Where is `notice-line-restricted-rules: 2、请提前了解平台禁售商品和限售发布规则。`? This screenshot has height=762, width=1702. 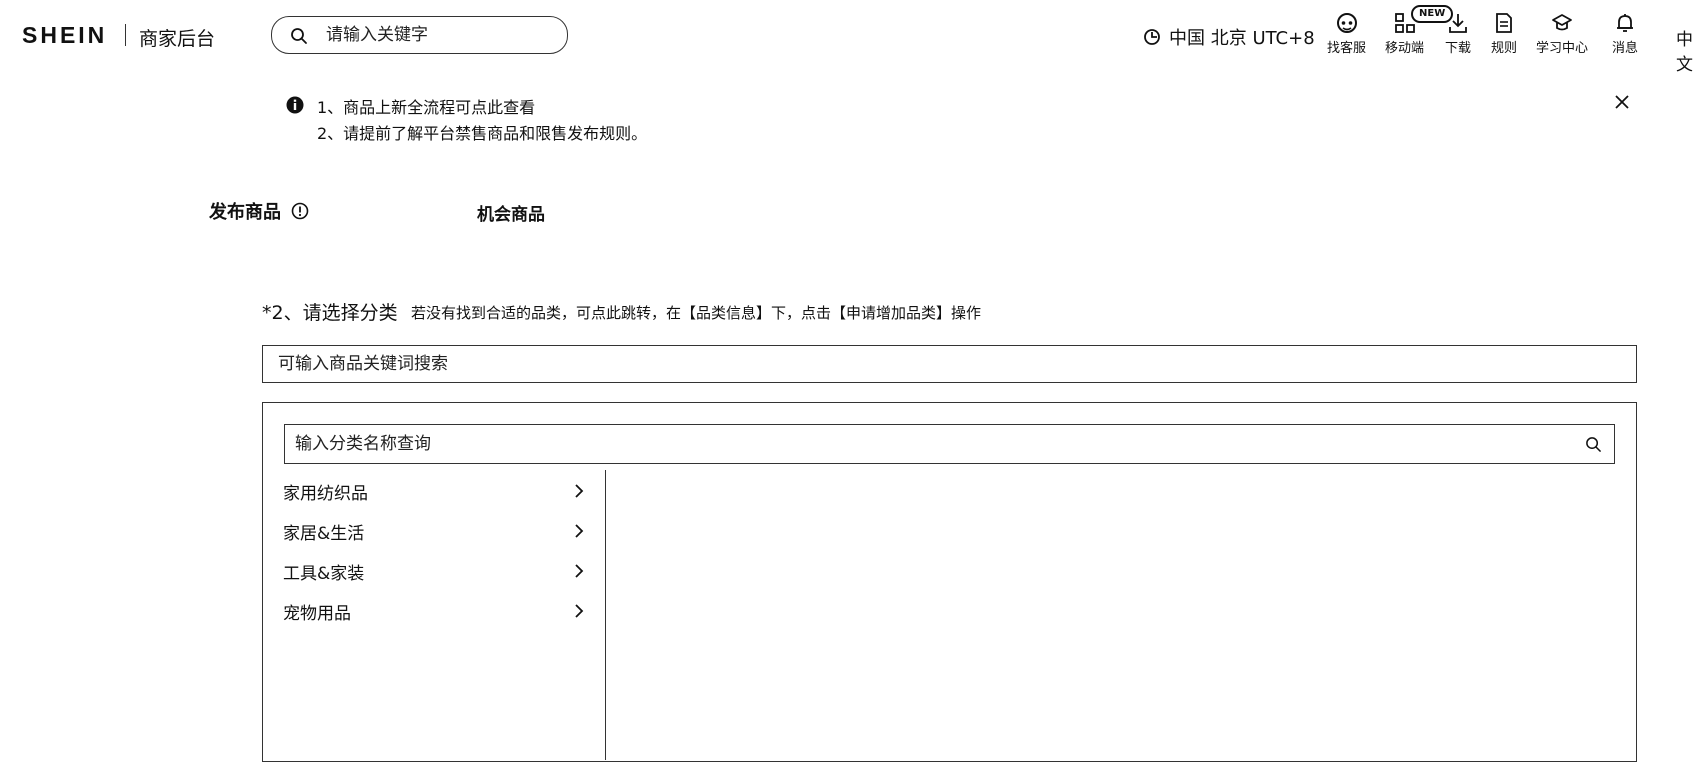 notice-line-restricted-rules: 2、请提前了解平台禁售商品和限售发布规则。 is located at coordinates (482, 132).